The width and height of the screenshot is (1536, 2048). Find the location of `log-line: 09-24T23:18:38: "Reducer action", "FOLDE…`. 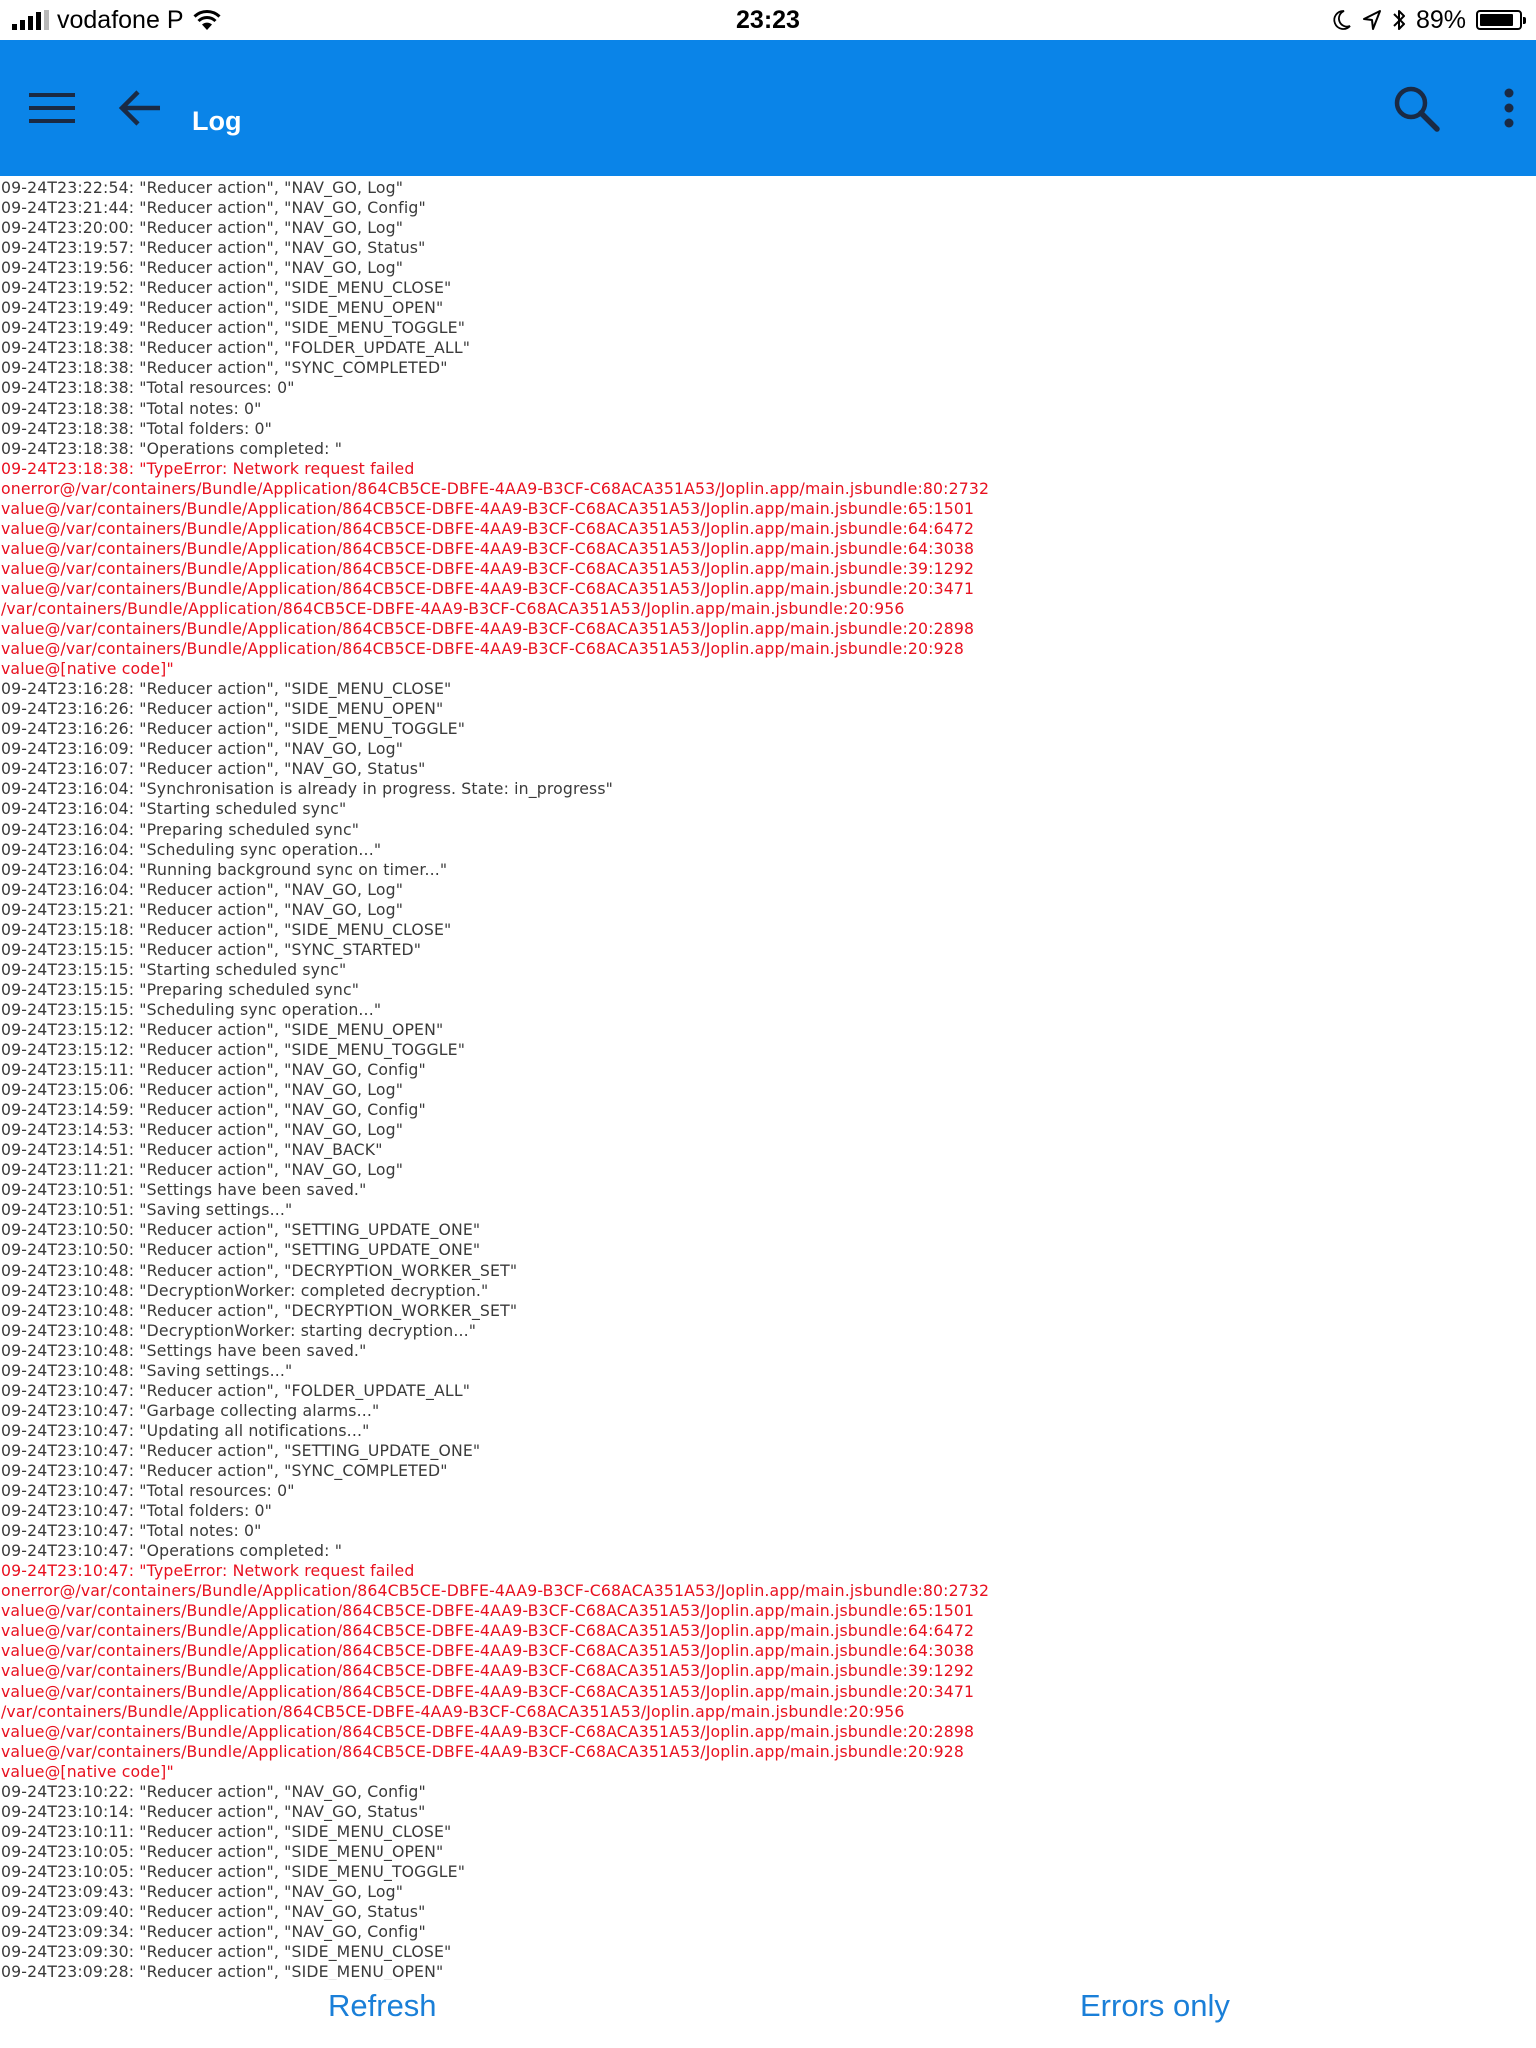

log-line: 09-24T23:18:38: "Reducer action", "FOLDE… is located at coordinates (236, 348).